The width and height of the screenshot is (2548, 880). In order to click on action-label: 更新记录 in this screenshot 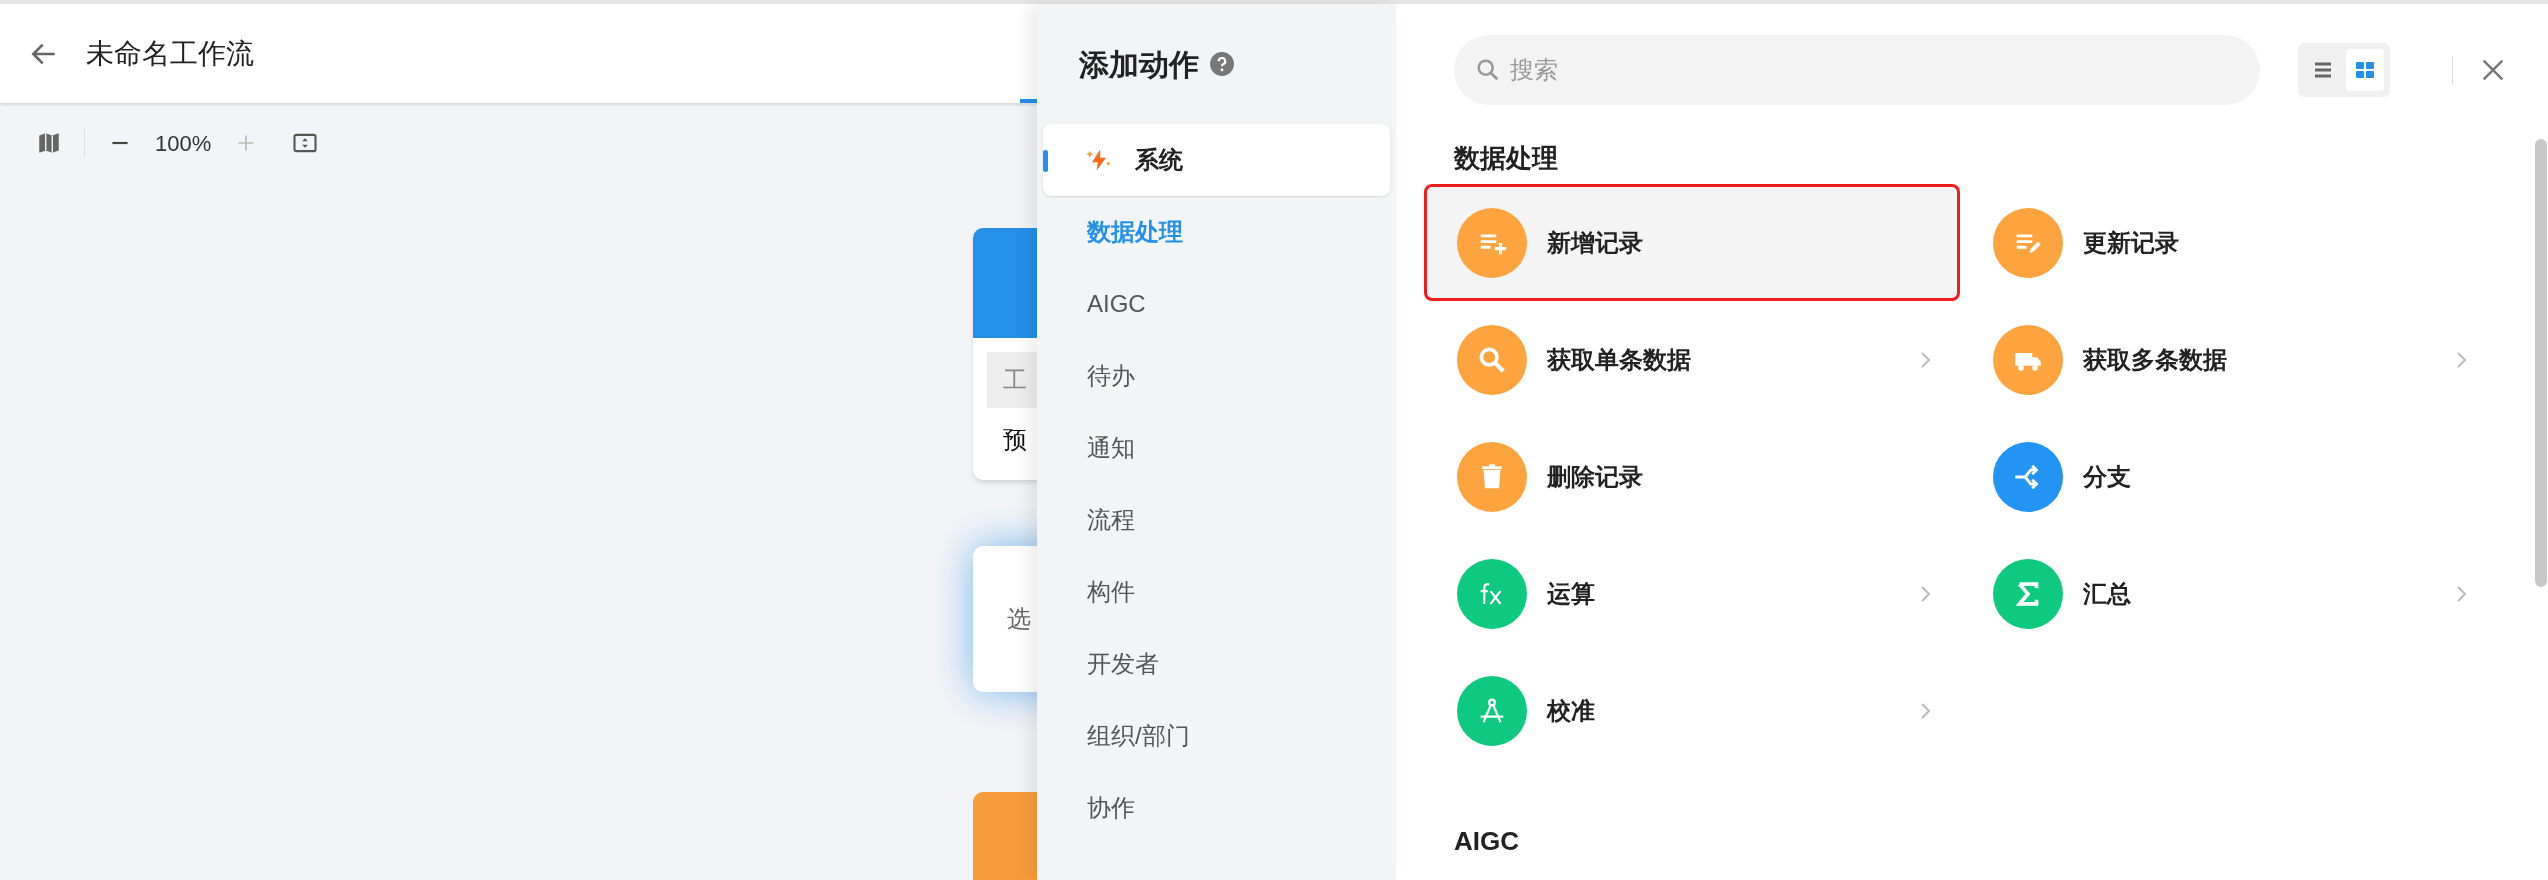, I will do `click(2131, 242)`.